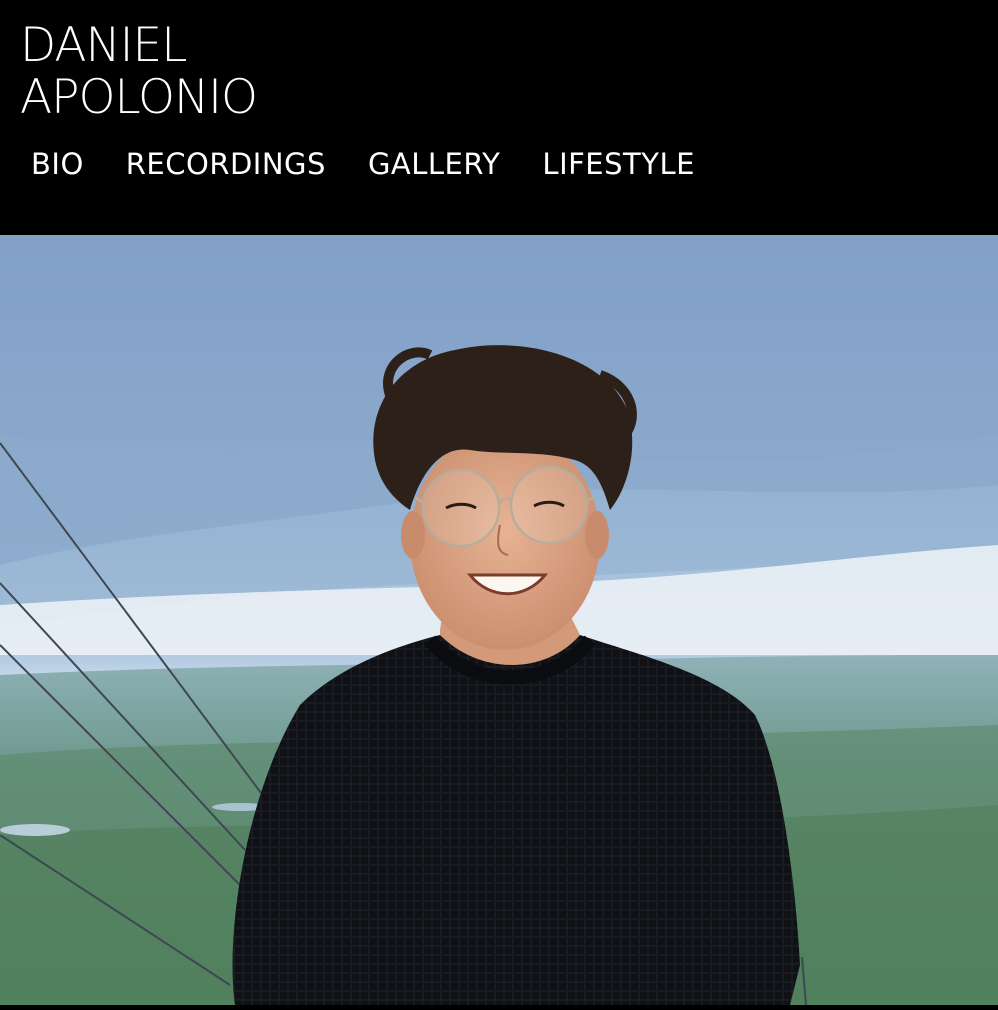  What do you see at coordinates (618, 164) in the screenshot?
I see `nav-lifestyle: LIFESTYLE` at bounding box center [618, 164].